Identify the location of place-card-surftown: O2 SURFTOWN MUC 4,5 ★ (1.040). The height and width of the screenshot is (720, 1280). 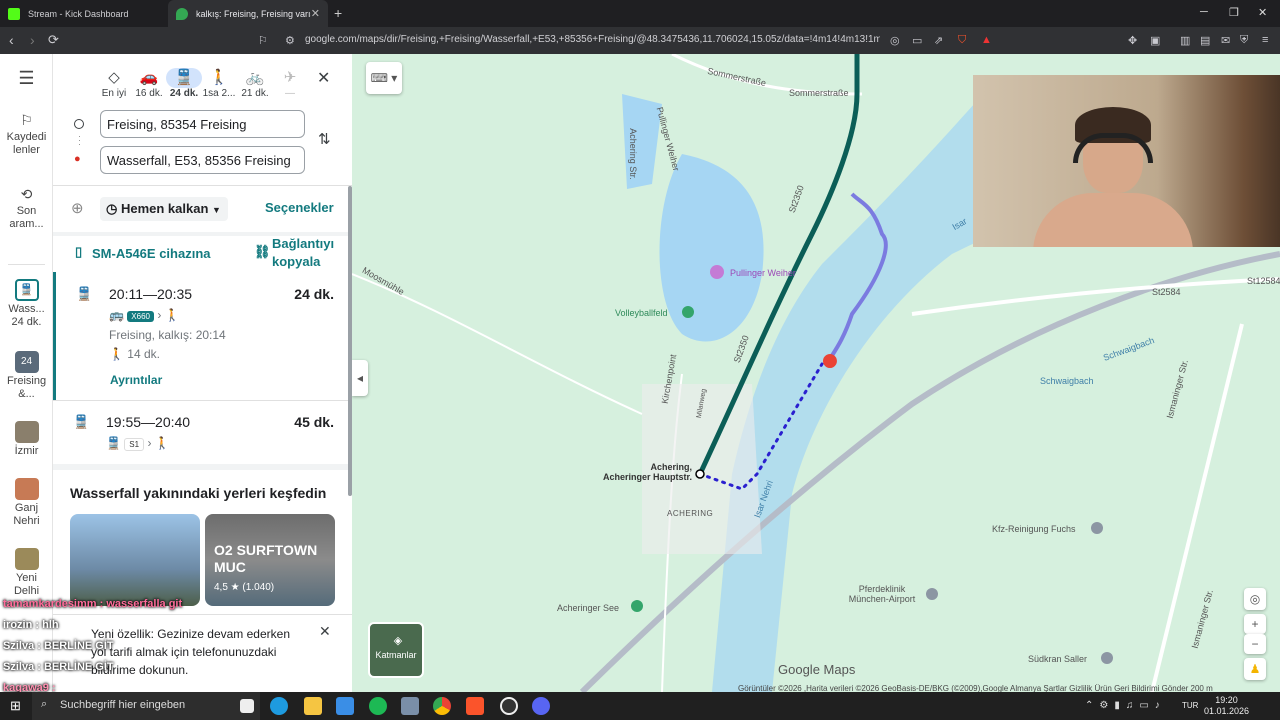
(270, 560).